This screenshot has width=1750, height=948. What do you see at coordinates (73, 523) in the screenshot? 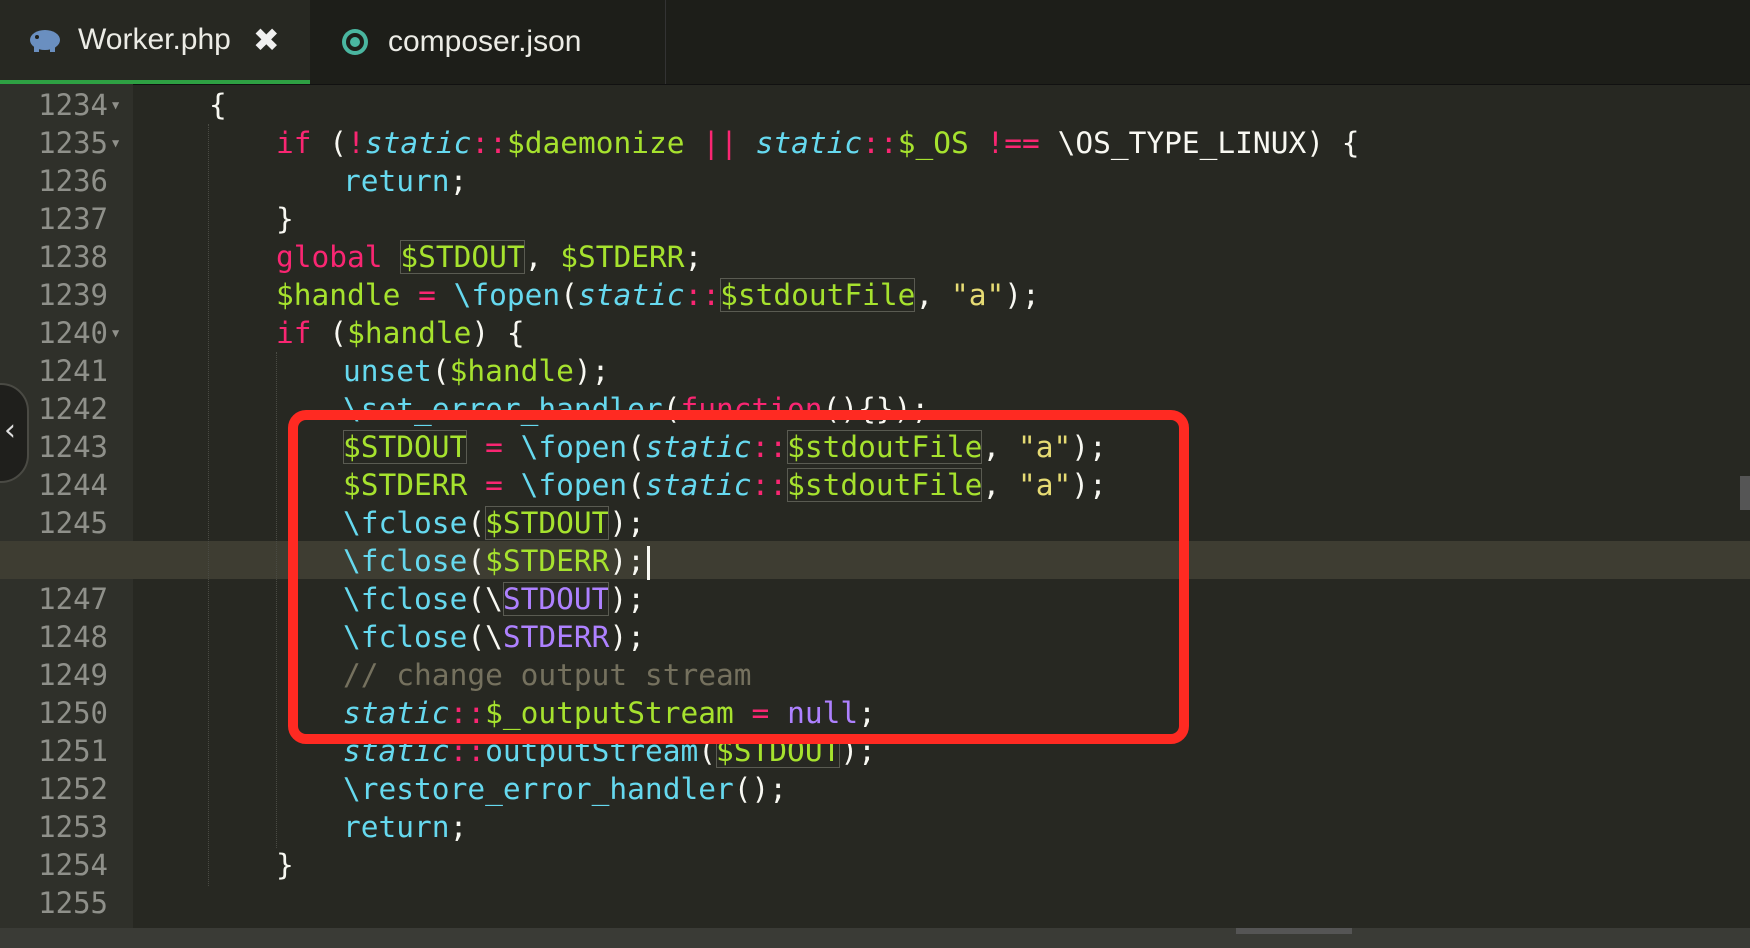
I see `line-number: 1245` at bounding box center [73, 523].